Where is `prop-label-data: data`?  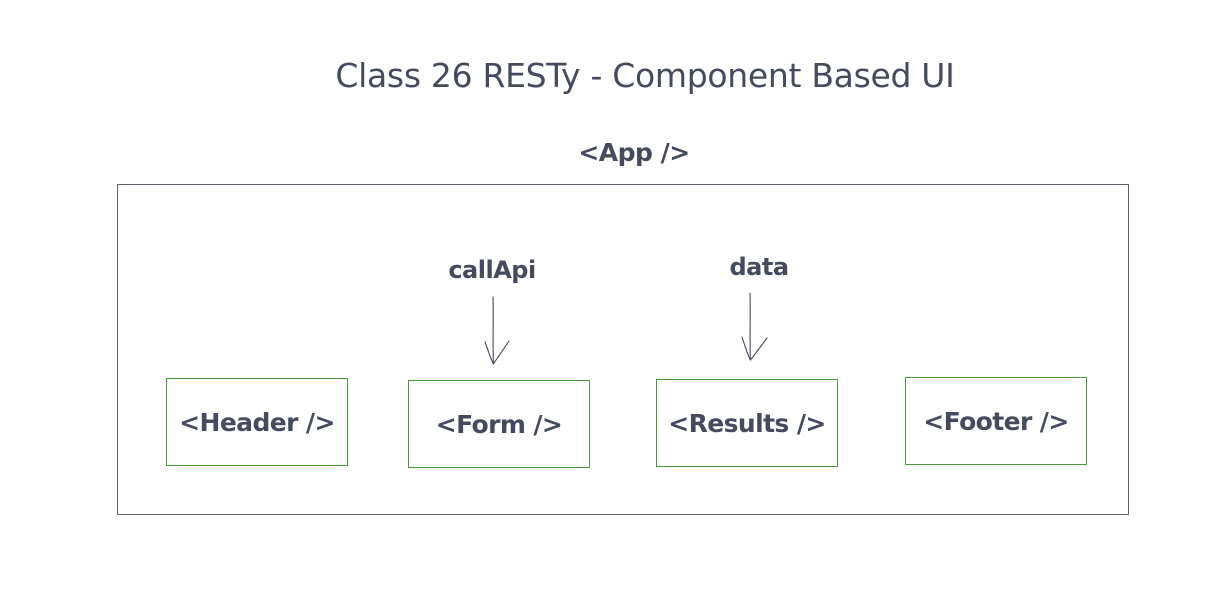
prop-label-data: data is located at coordinates (759, 267).